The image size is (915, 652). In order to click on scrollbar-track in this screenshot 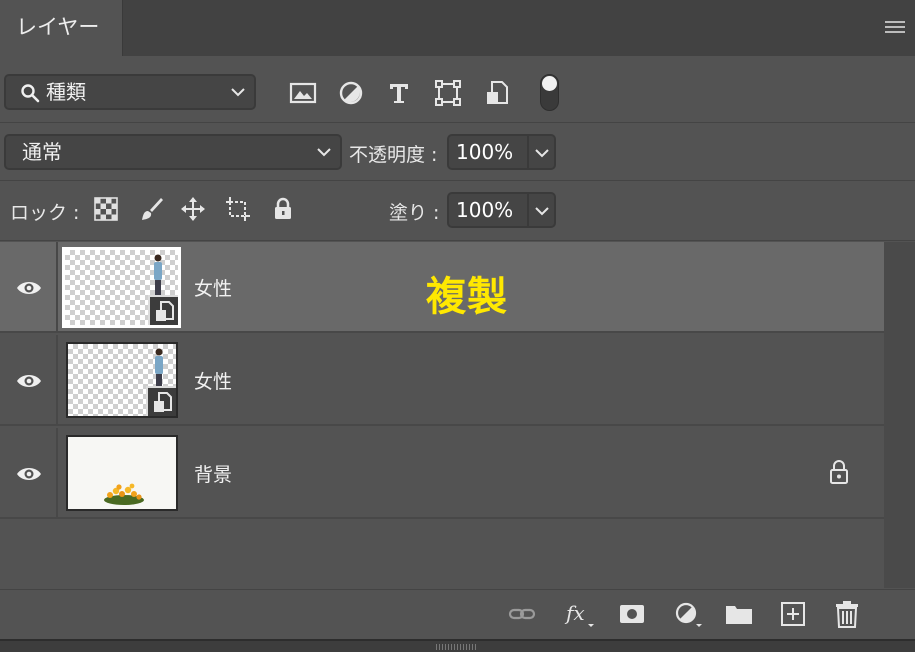, I will do `click(899, 415)`.